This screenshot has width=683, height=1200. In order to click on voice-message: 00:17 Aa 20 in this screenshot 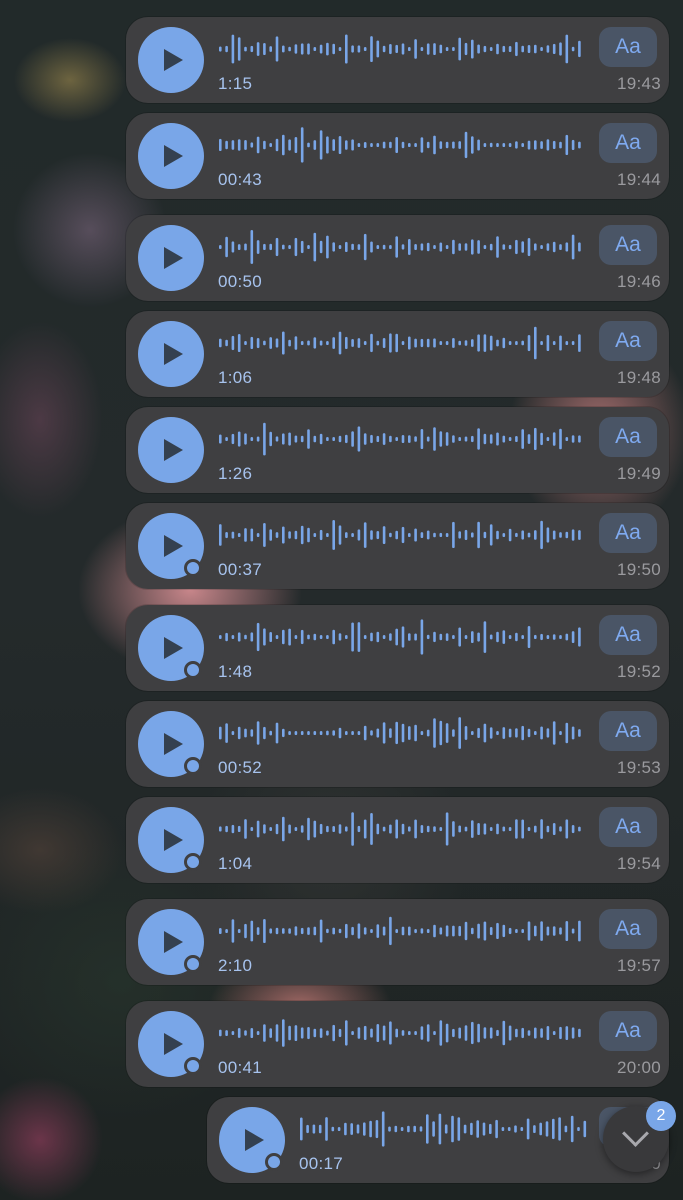, I will do `click(438, 1140)`.